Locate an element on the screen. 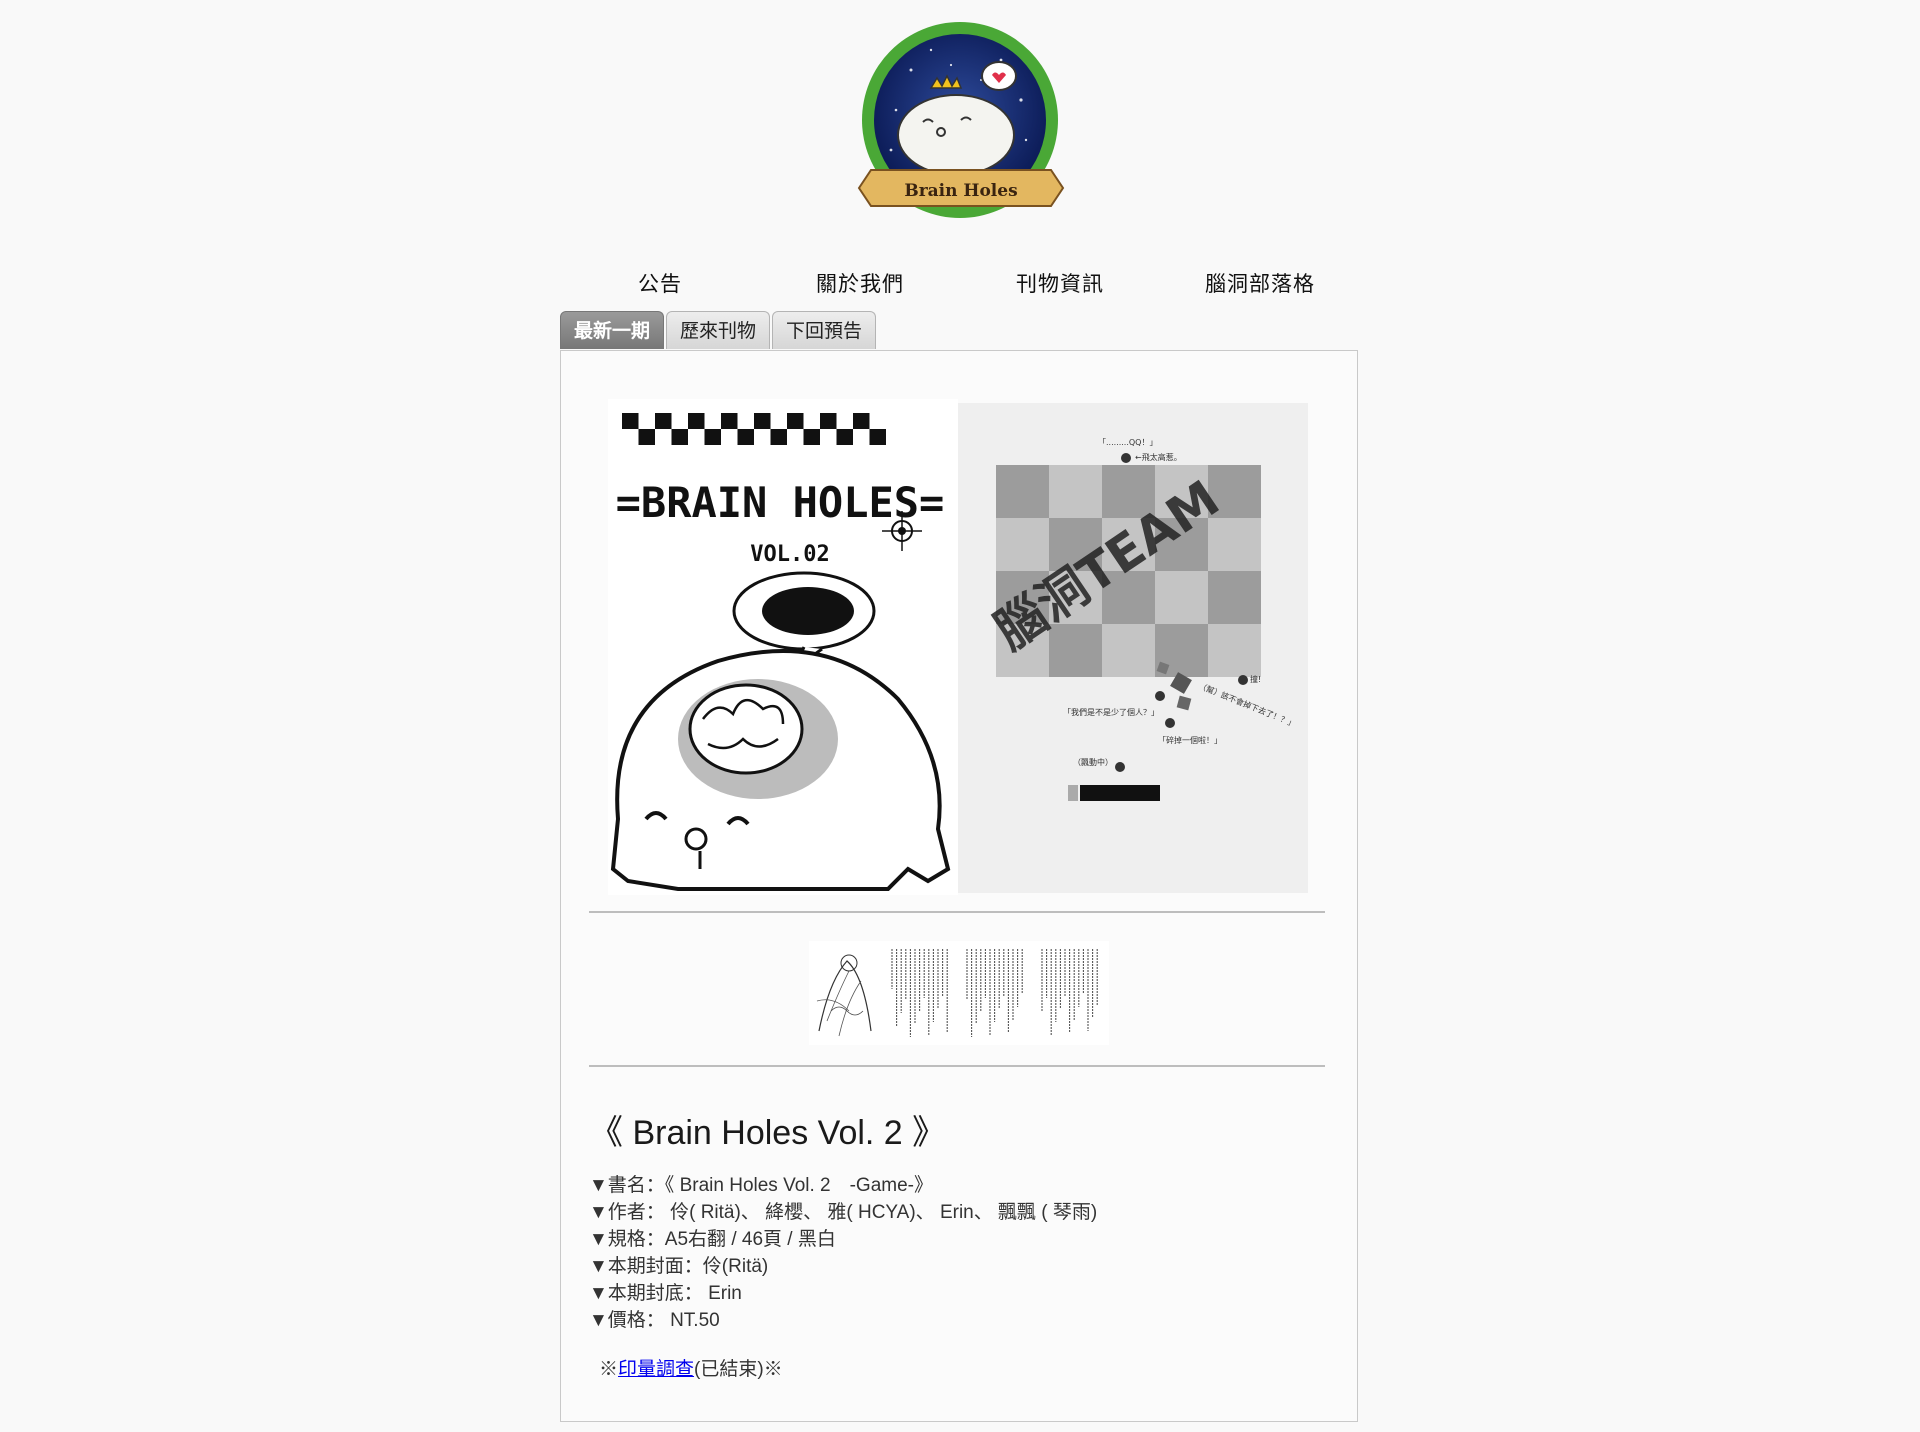  logo-image: Brain Holes is located at coordinates (961, 120).